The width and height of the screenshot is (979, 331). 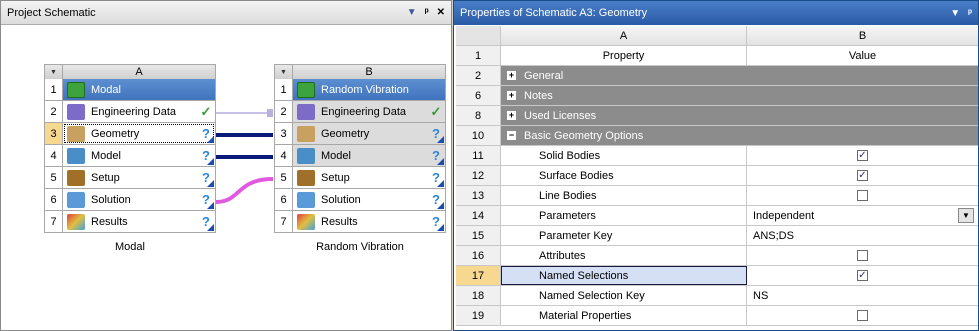 I want to click on properties-titlebar: Properties of Schematic A3: Geometry ▼ ᵖ, so click(x=716, y=13).